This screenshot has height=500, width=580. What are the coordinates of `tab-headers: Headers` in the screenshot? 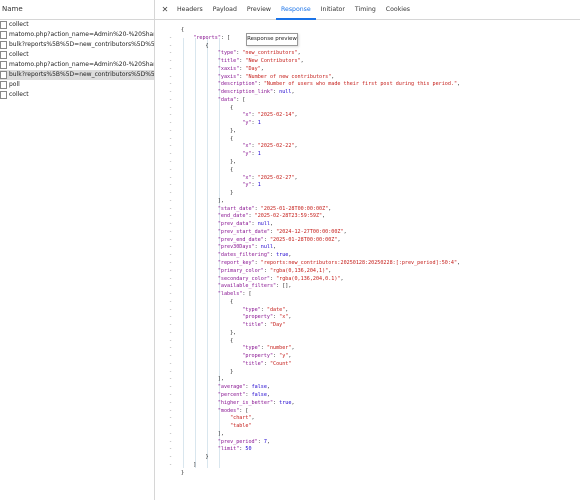 It's located at (190, 9).